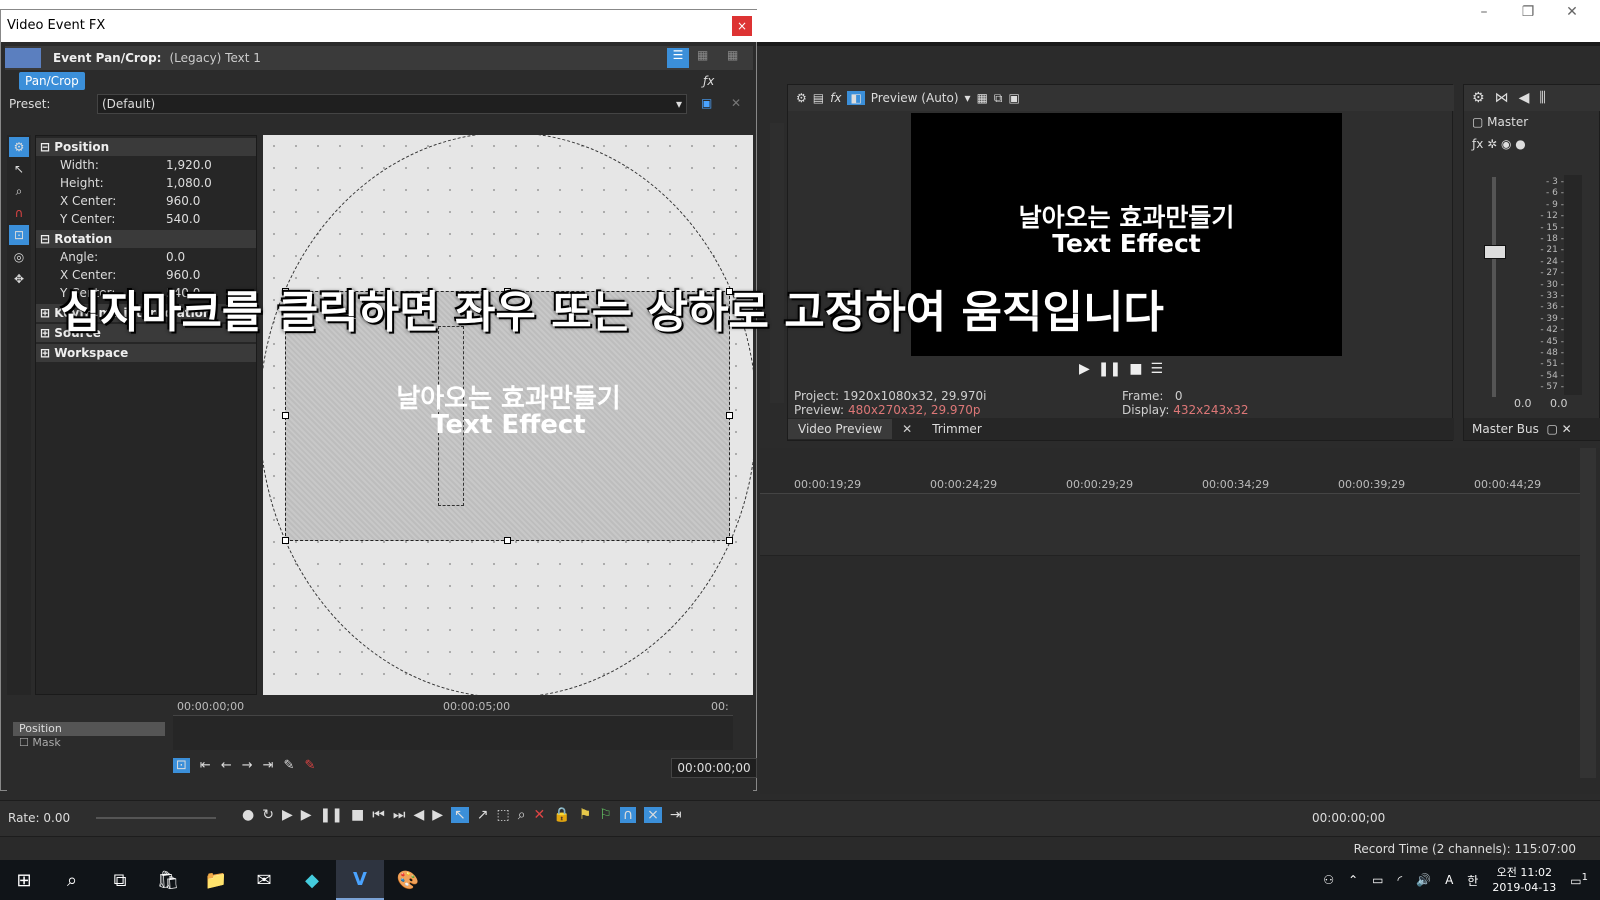  What do you see at coordinates (998, 98) in the screenshot?
I see `copy-snapshot-icon: ⧉` at bounding box center [998, 98].